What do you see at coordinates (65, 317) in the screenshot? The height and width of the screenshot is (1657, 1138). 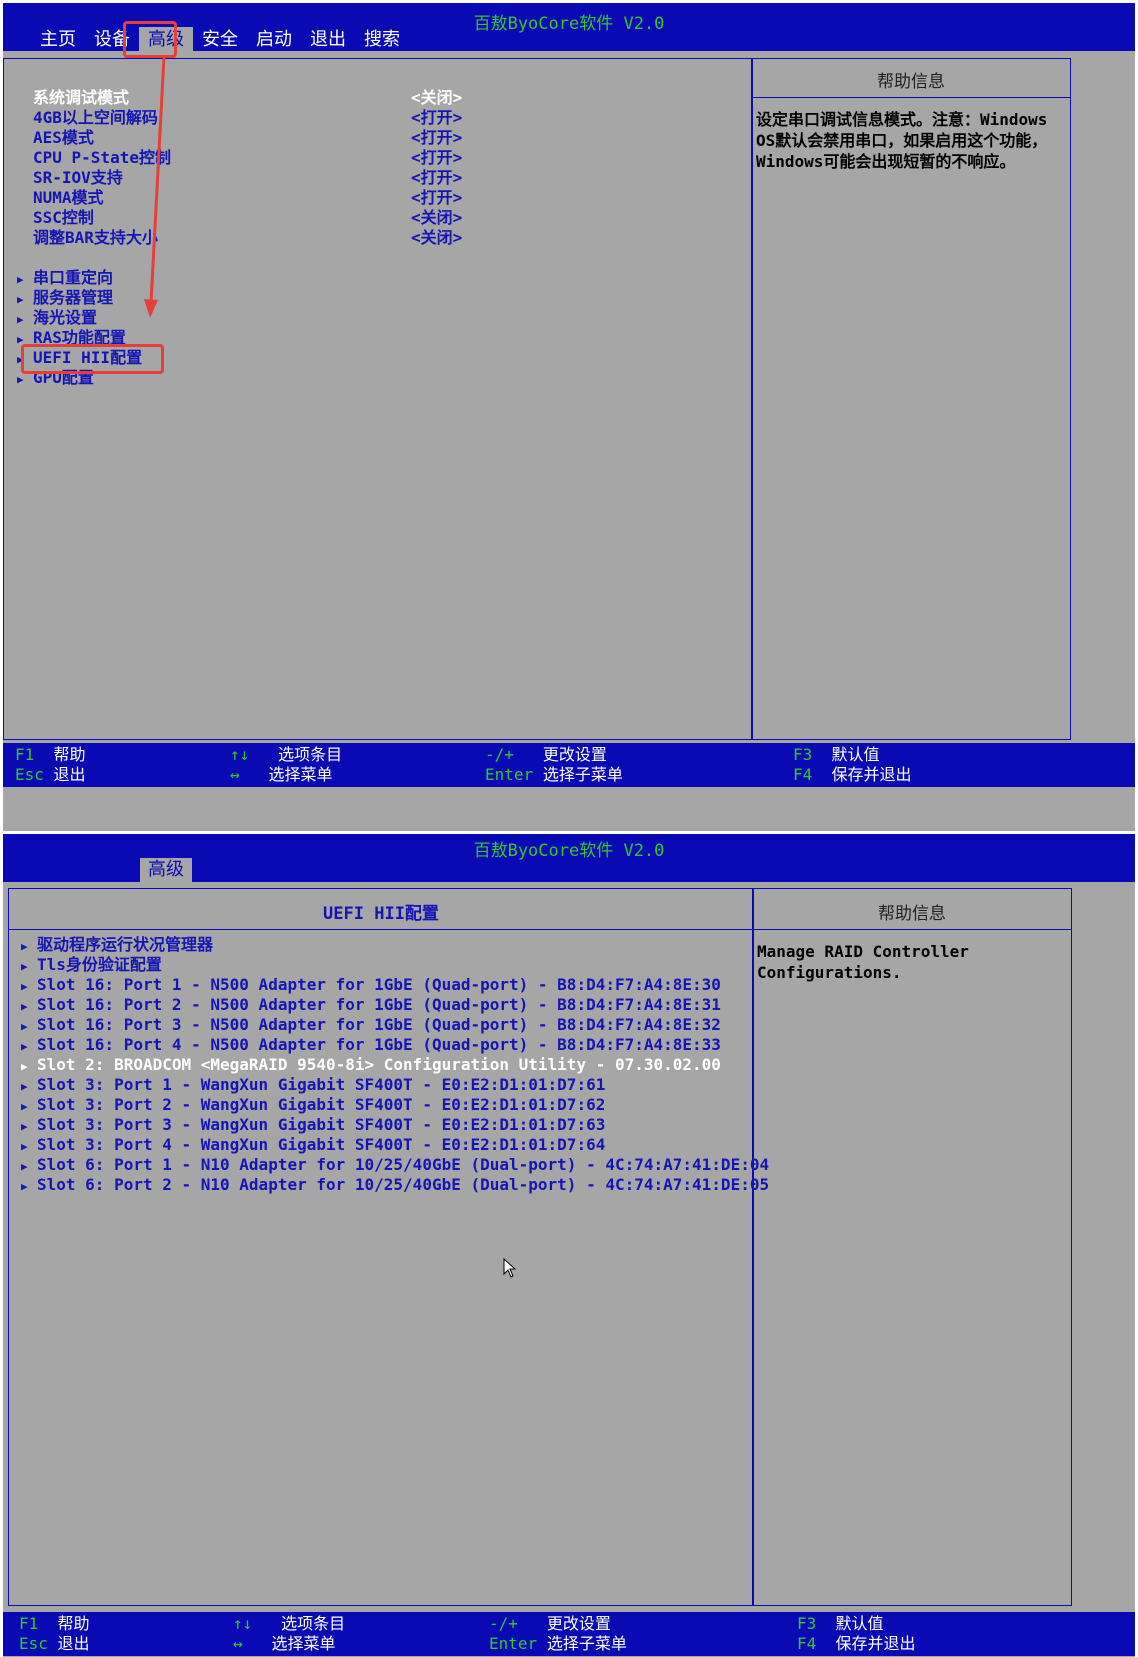 I see `submenu-label: 海光设置` at bounding box center [65, 317].